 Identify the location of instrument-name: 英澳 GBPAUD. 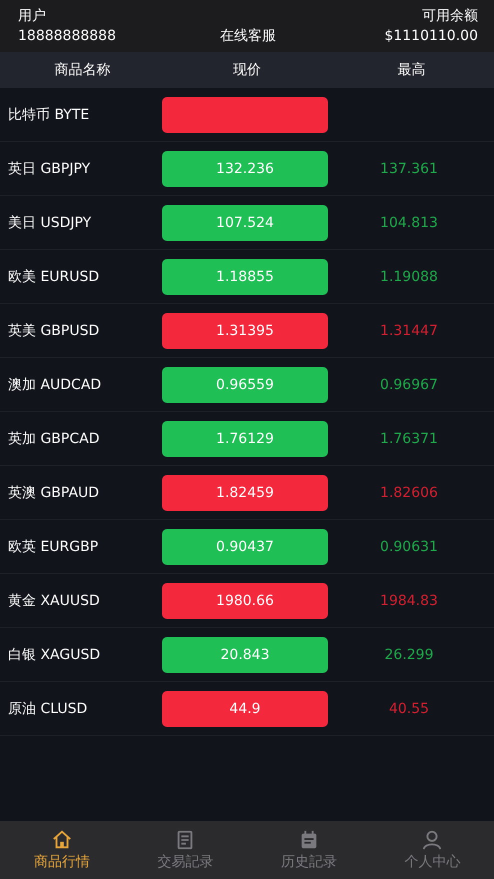
(53, 493).